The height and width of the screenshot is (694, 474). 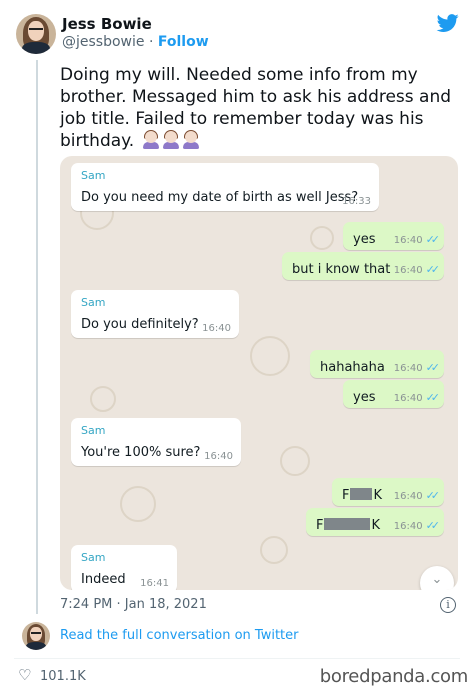 I want to click on message-time: 16:33, so click(x=356, y=201).